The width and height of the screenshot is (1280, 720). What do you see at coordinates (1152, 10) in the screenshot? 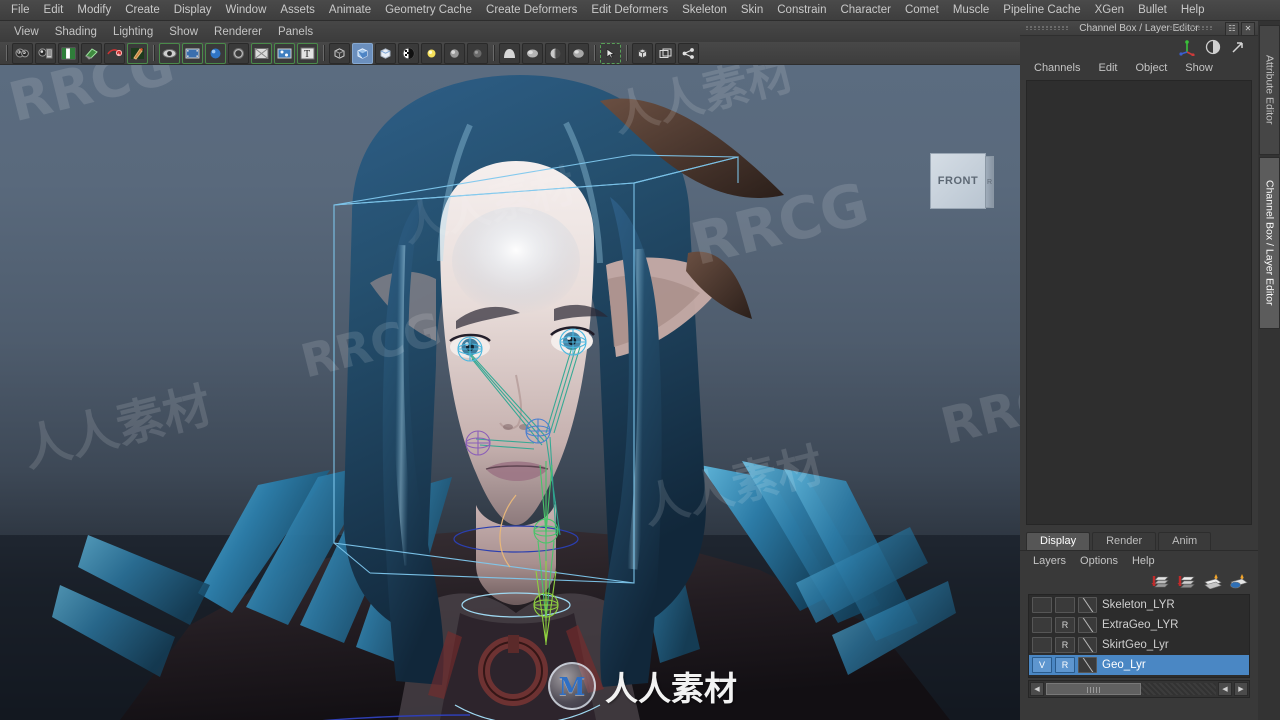
I see `menu-item-bullet: Bullet` at bounding box center [1152, 10].